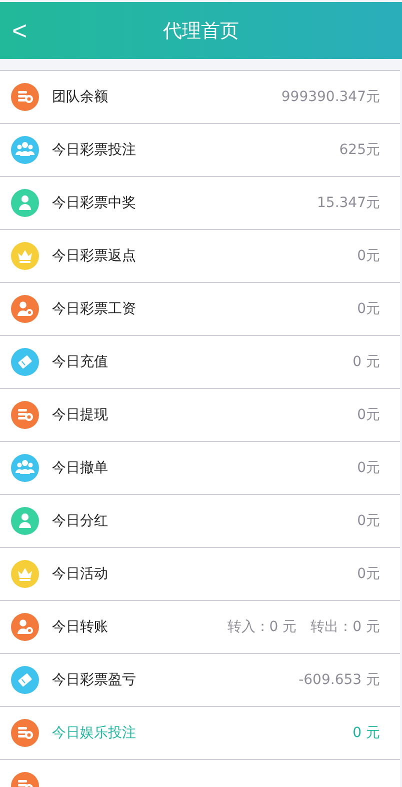 The image size is (402, 787). I want to click on page-title: 代理首页, so click(201, 31).